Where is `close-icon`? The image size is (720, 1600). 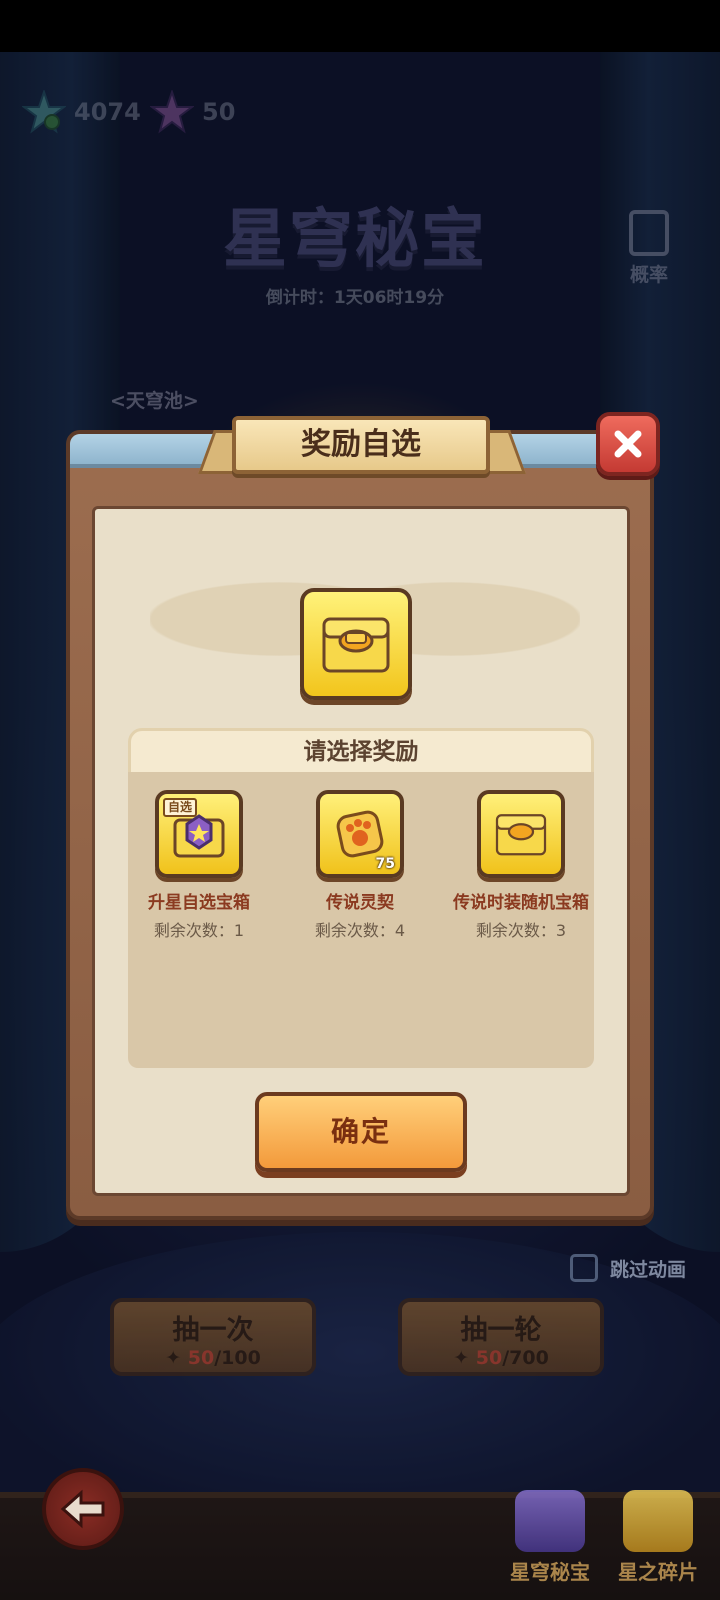 close-icon is located at coordinates (628, 444).